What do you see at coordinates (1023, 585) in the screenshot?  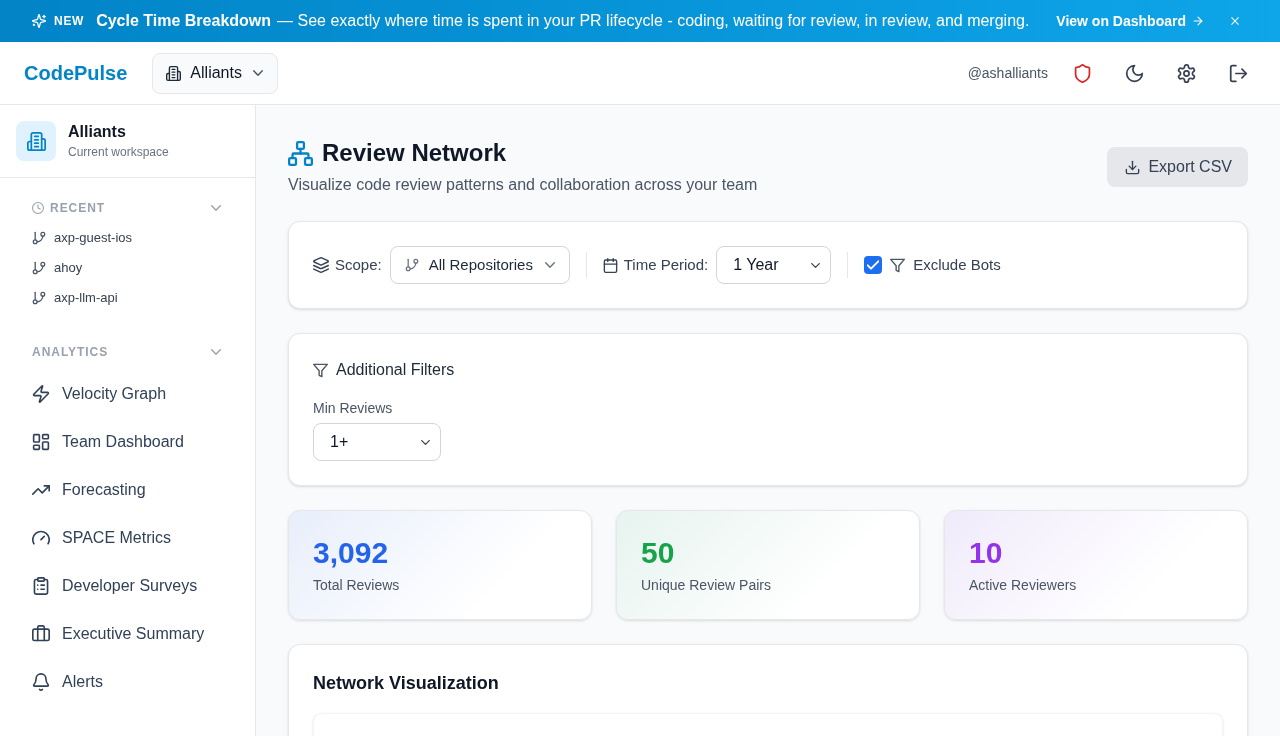 I see `stat-label: Active Reviewers` at bounding box center [1023, 585].